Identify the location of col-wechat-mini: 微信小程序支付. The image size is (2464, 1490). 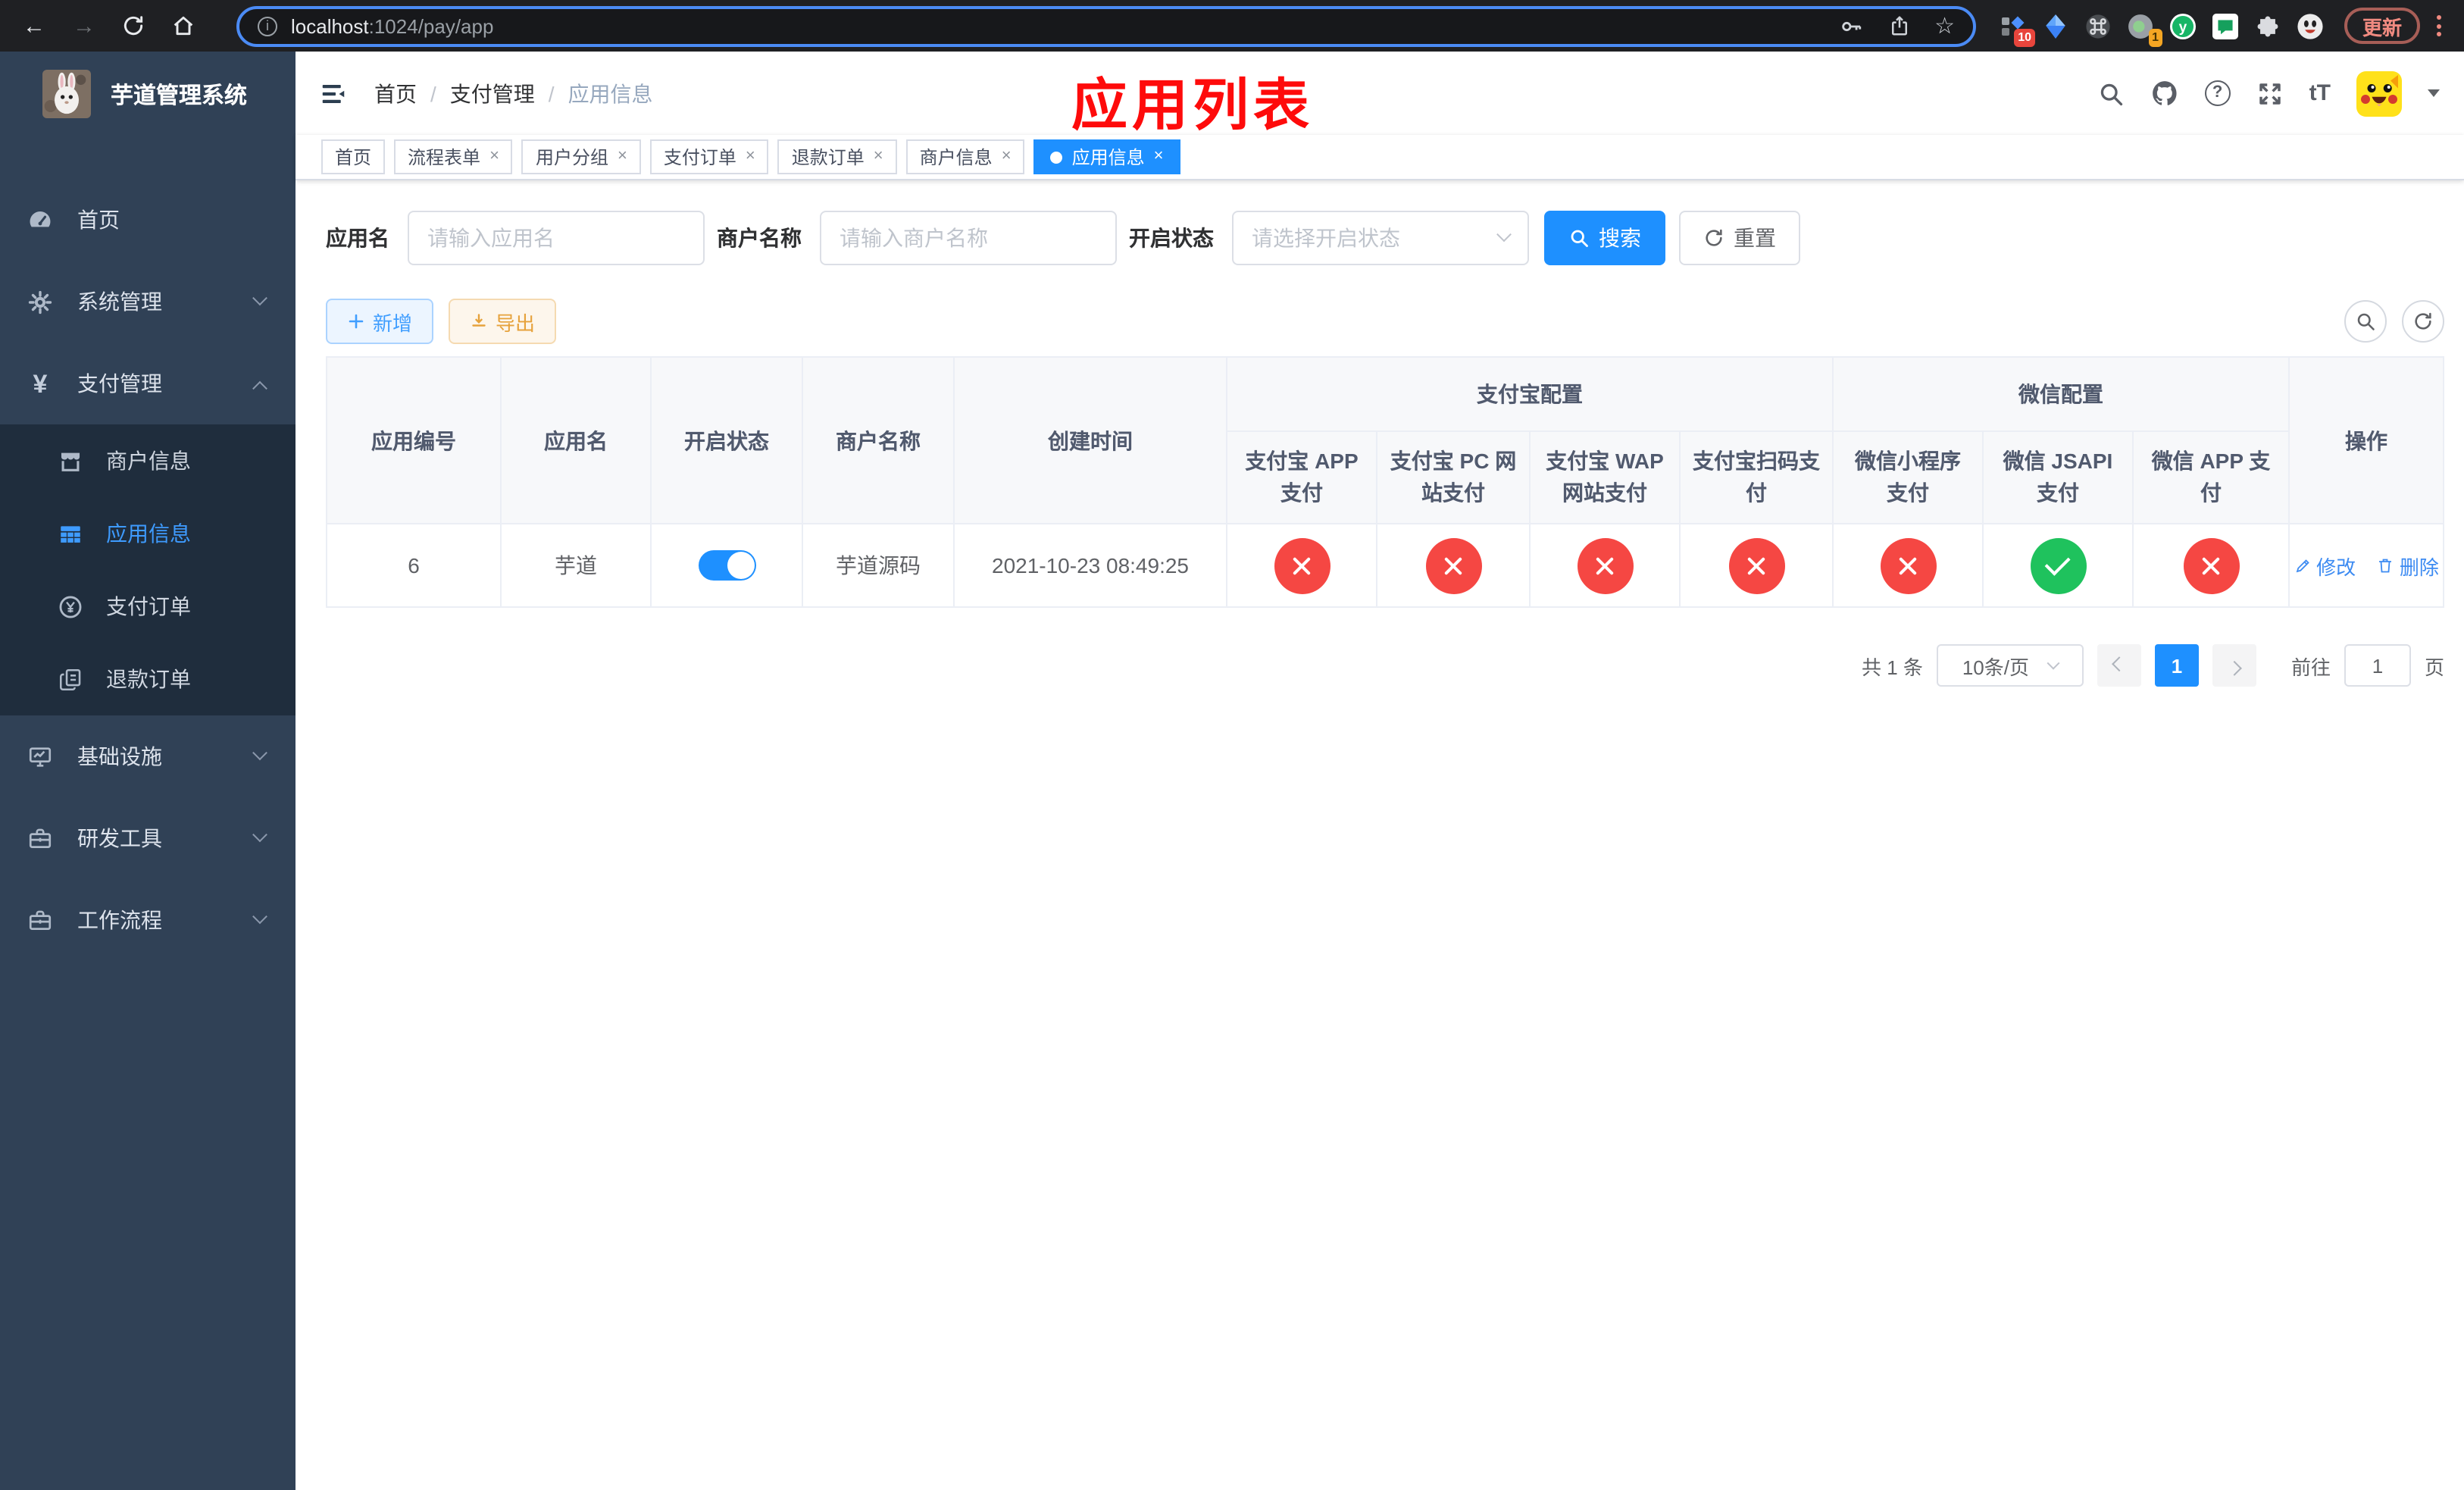
(1908, 477).